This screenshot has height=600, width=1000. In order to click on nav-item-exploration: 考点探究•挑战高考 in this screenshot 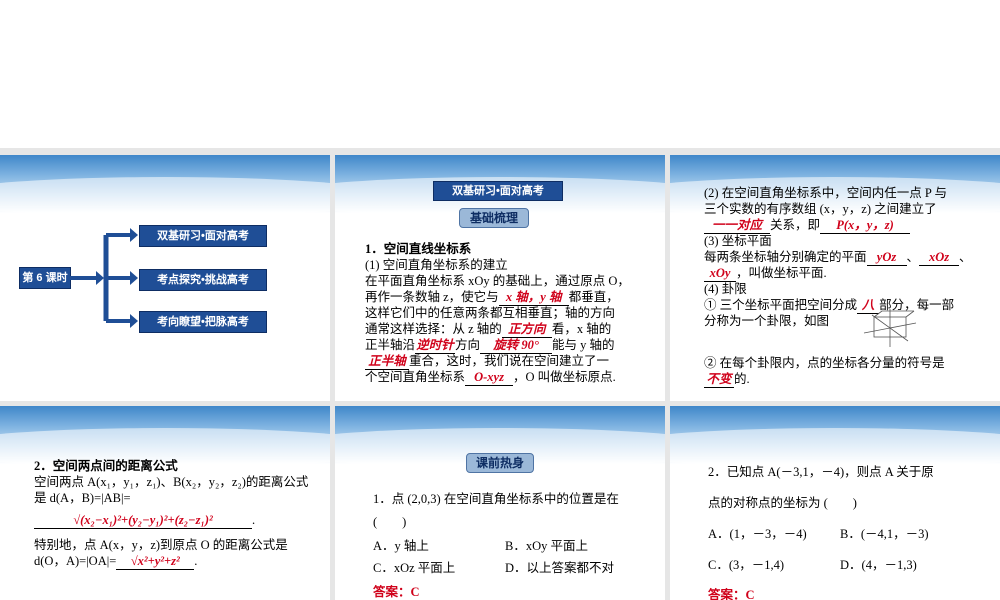, I will do `click(203, 280)`.